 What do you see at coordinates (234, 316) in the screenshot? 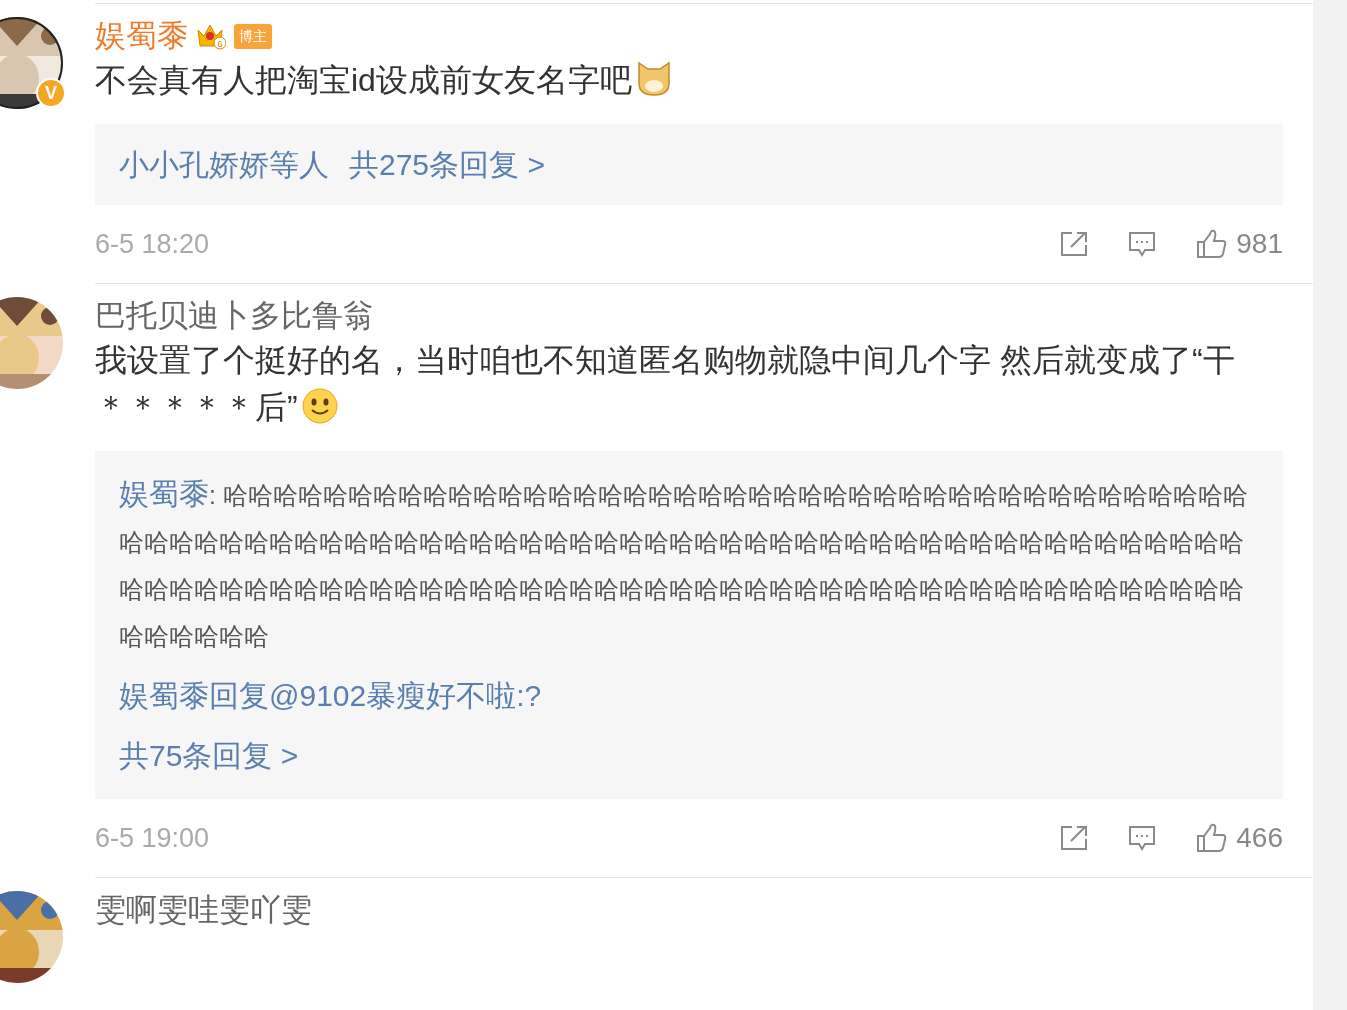
I see `username: 巴托贝迪卜多比鲁翁` at bounding box center [234, 316].